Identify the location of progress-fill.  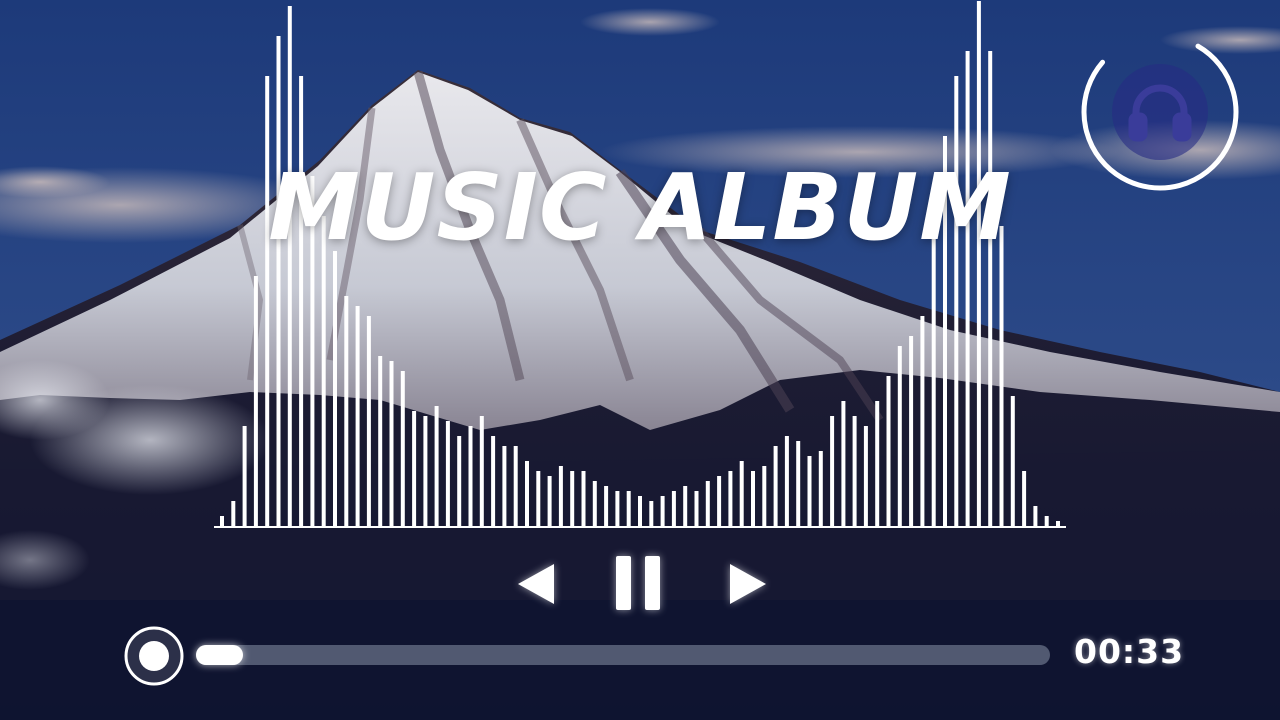
(219, 655).